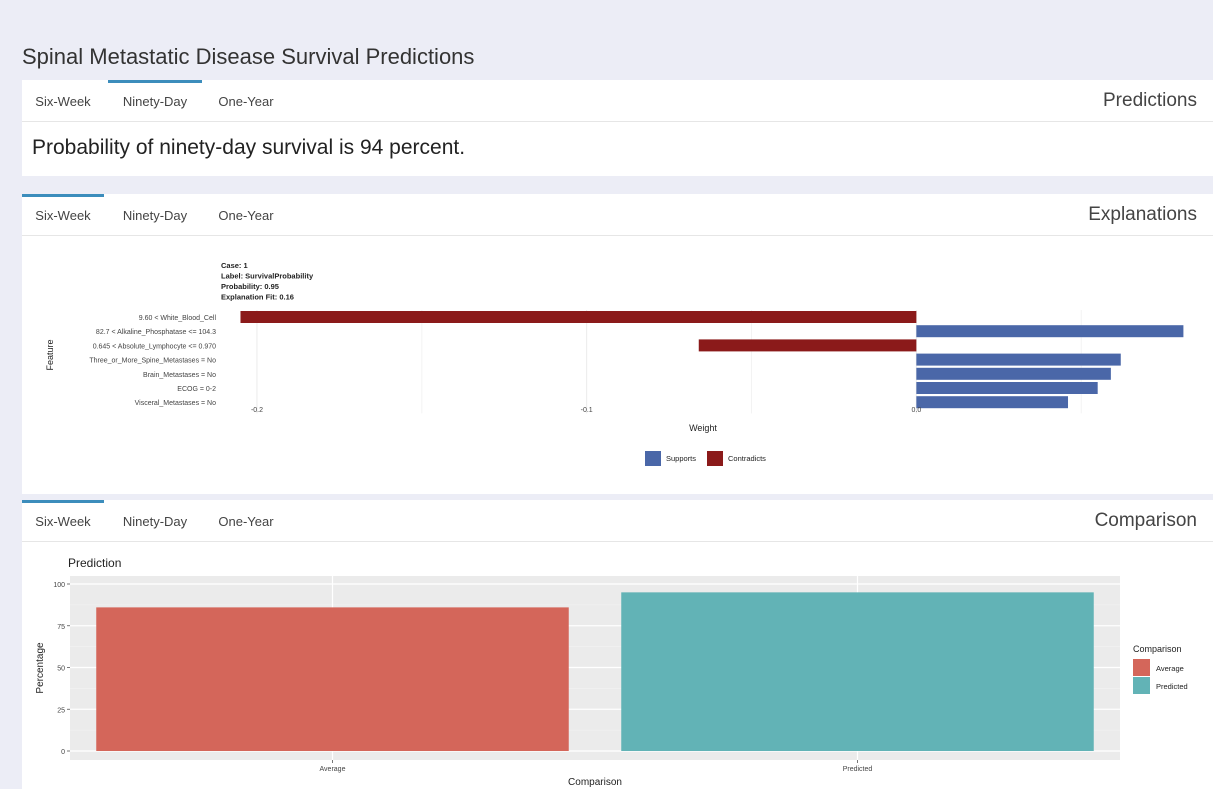 This screenshot has width=1213, height=789. Describe the element at coordinates (653, 458) in the screenshot. I see `legend-swatch-supports` at that location.